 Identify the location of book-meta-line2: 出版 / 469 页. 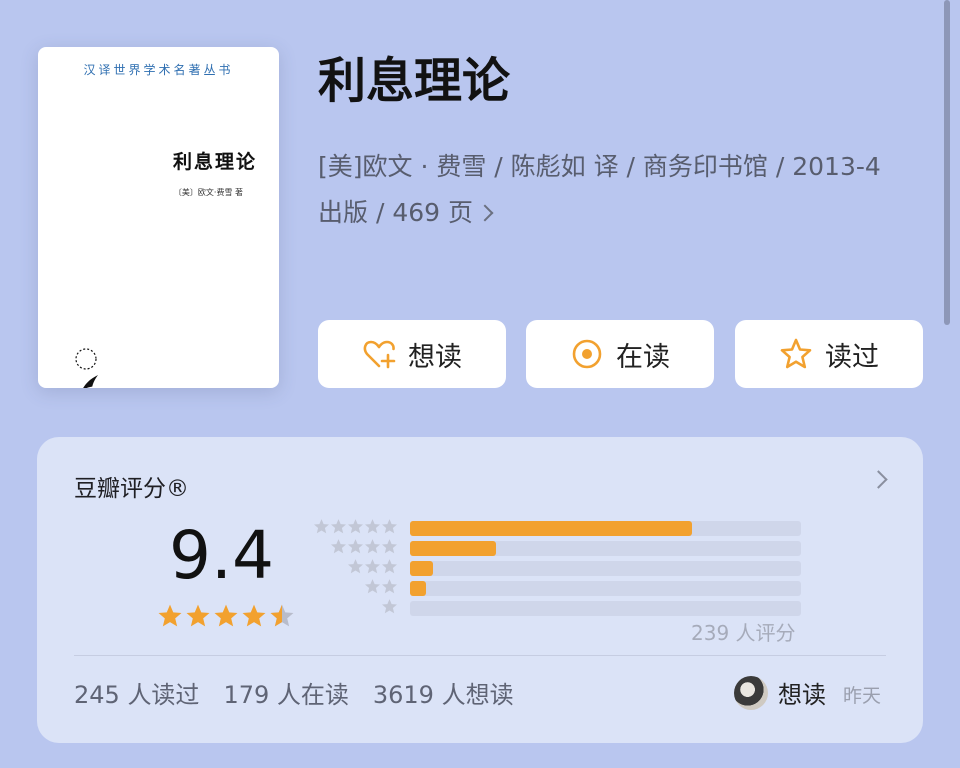
(395, 212).